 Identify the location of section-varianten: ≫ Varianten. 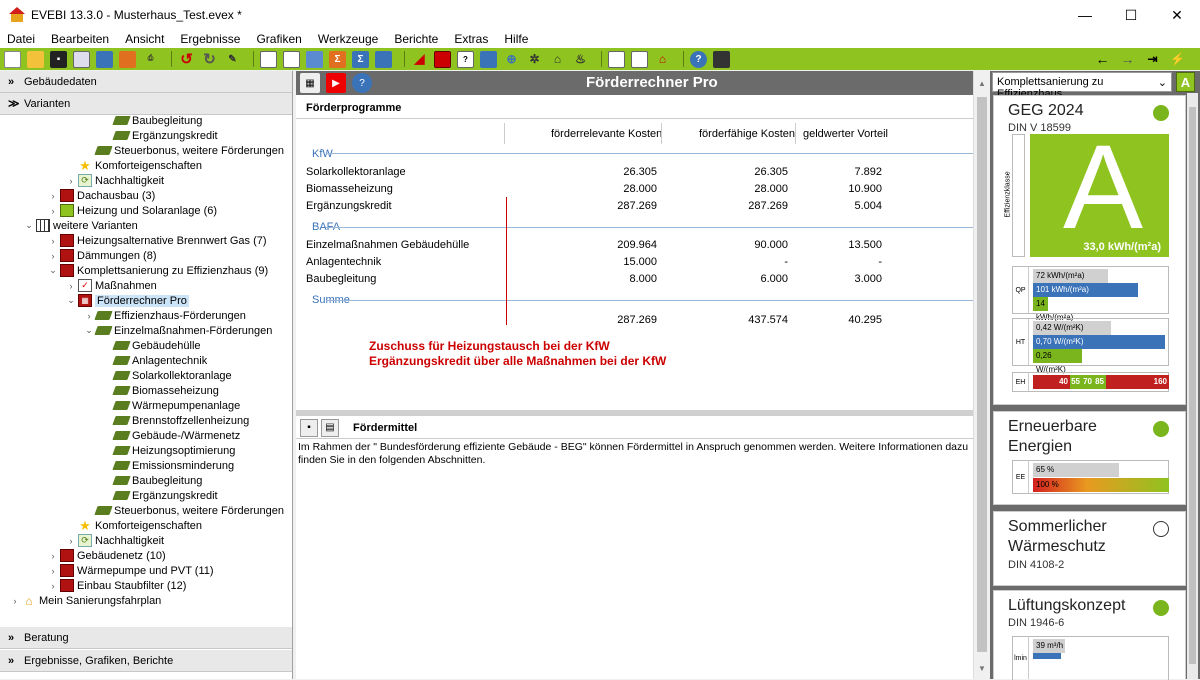
(146, 104).